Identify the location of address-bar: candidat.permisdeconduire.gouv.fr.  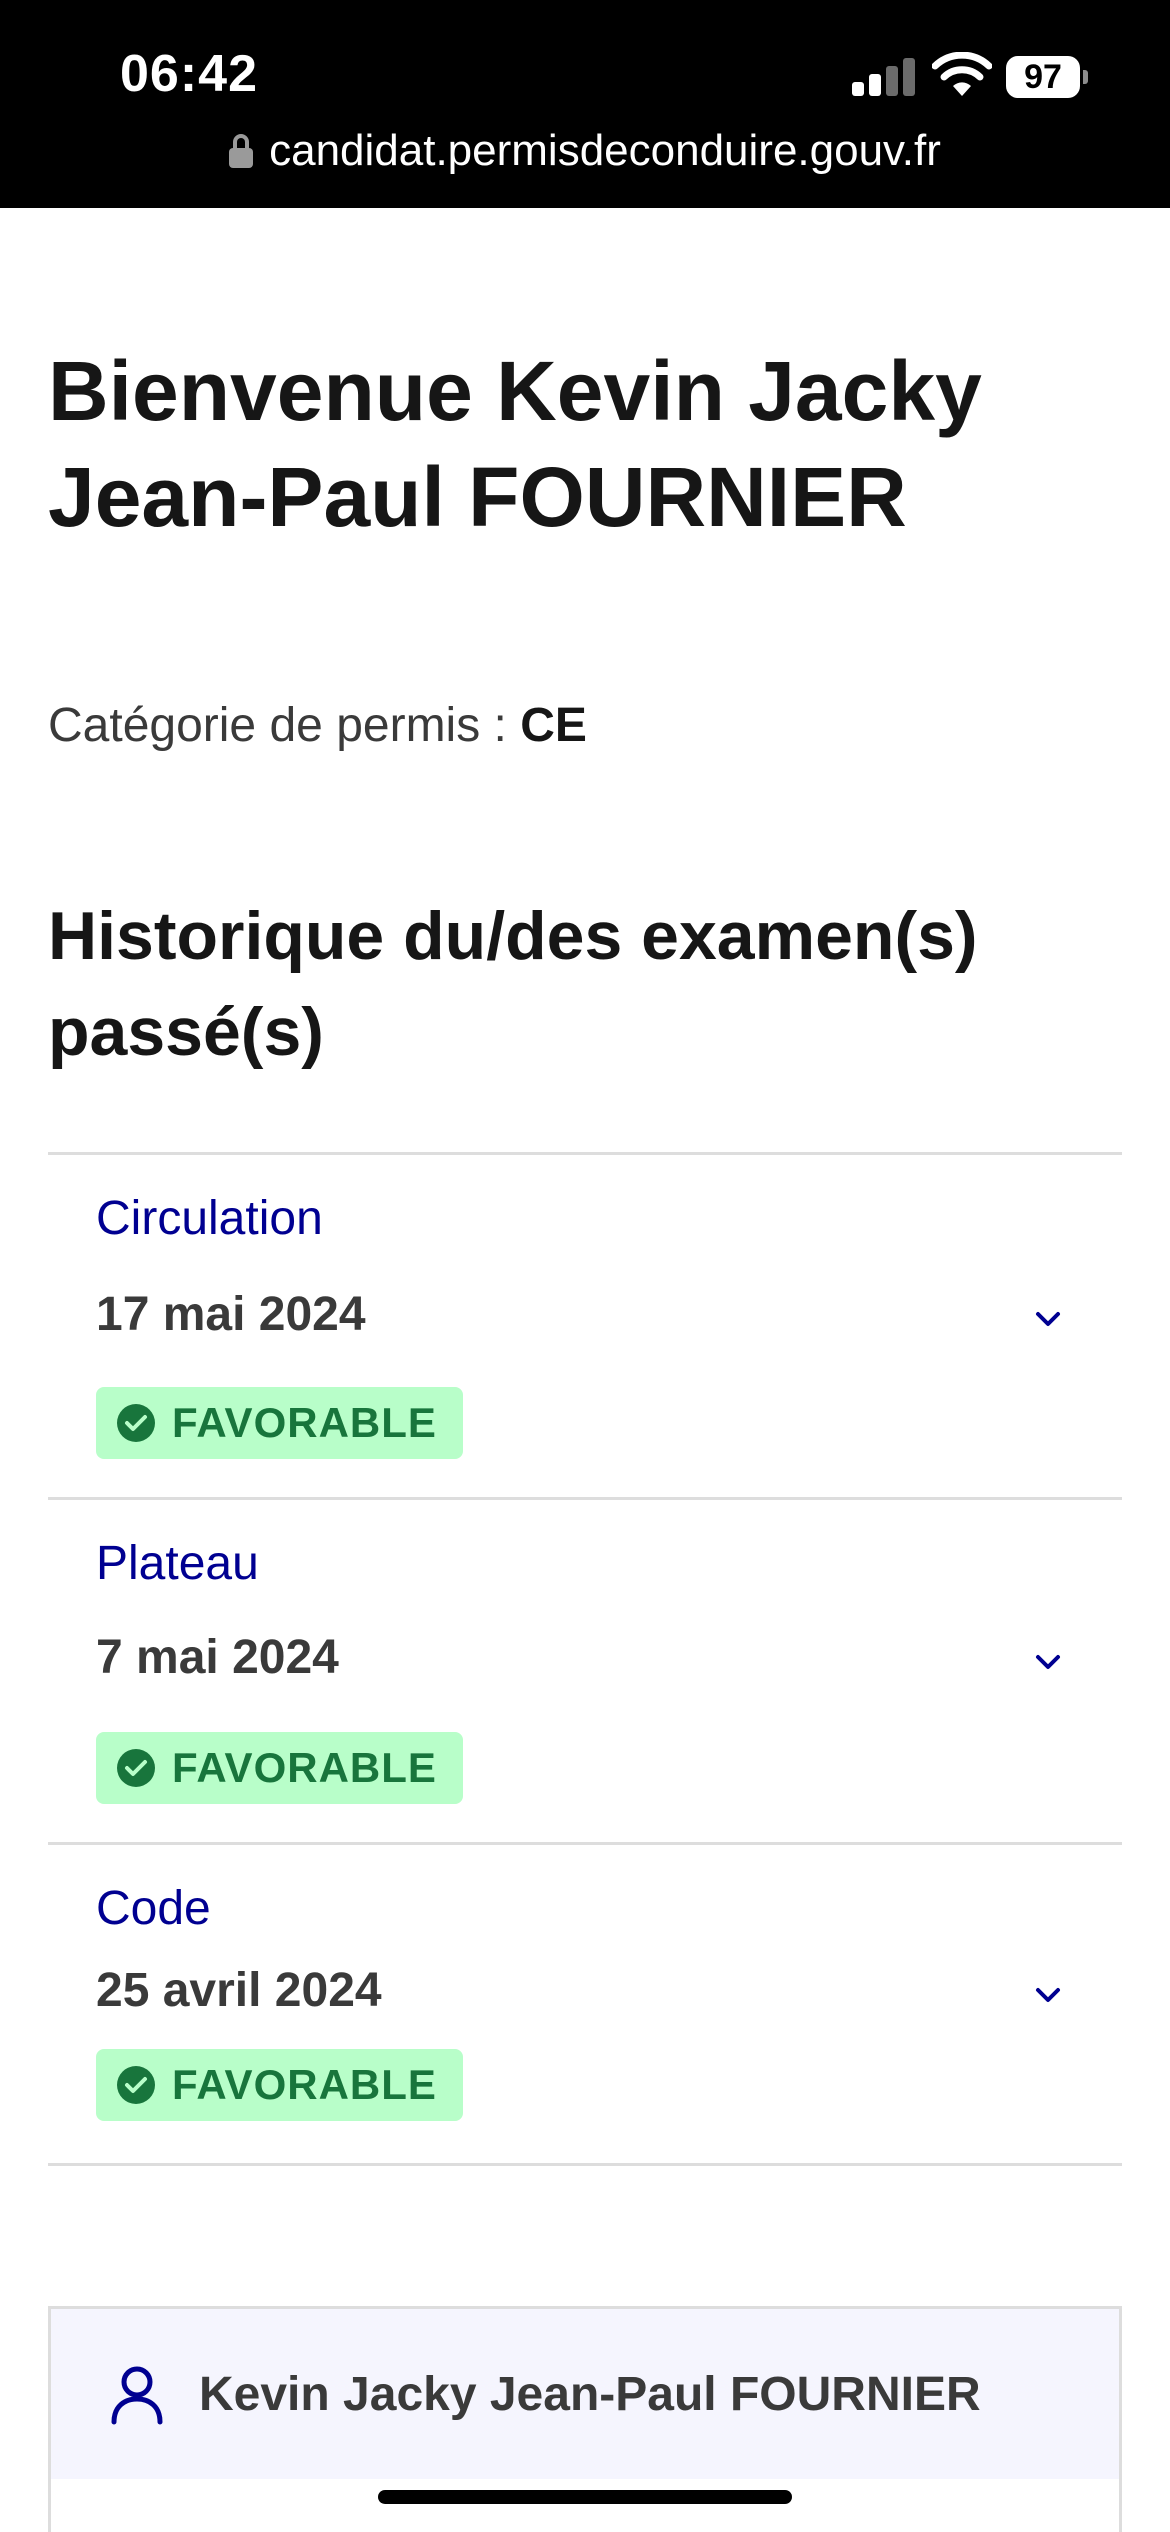
(585, 156).